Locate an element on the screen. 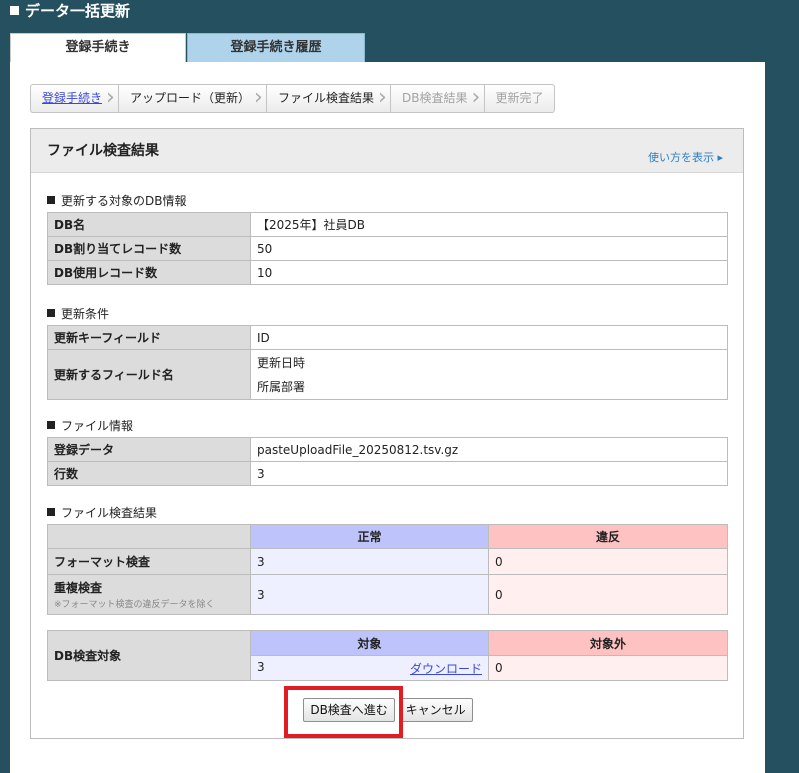 This screenshot has height=773, width=799. download-link: ダウンロード is located at coordinates (446, 668).